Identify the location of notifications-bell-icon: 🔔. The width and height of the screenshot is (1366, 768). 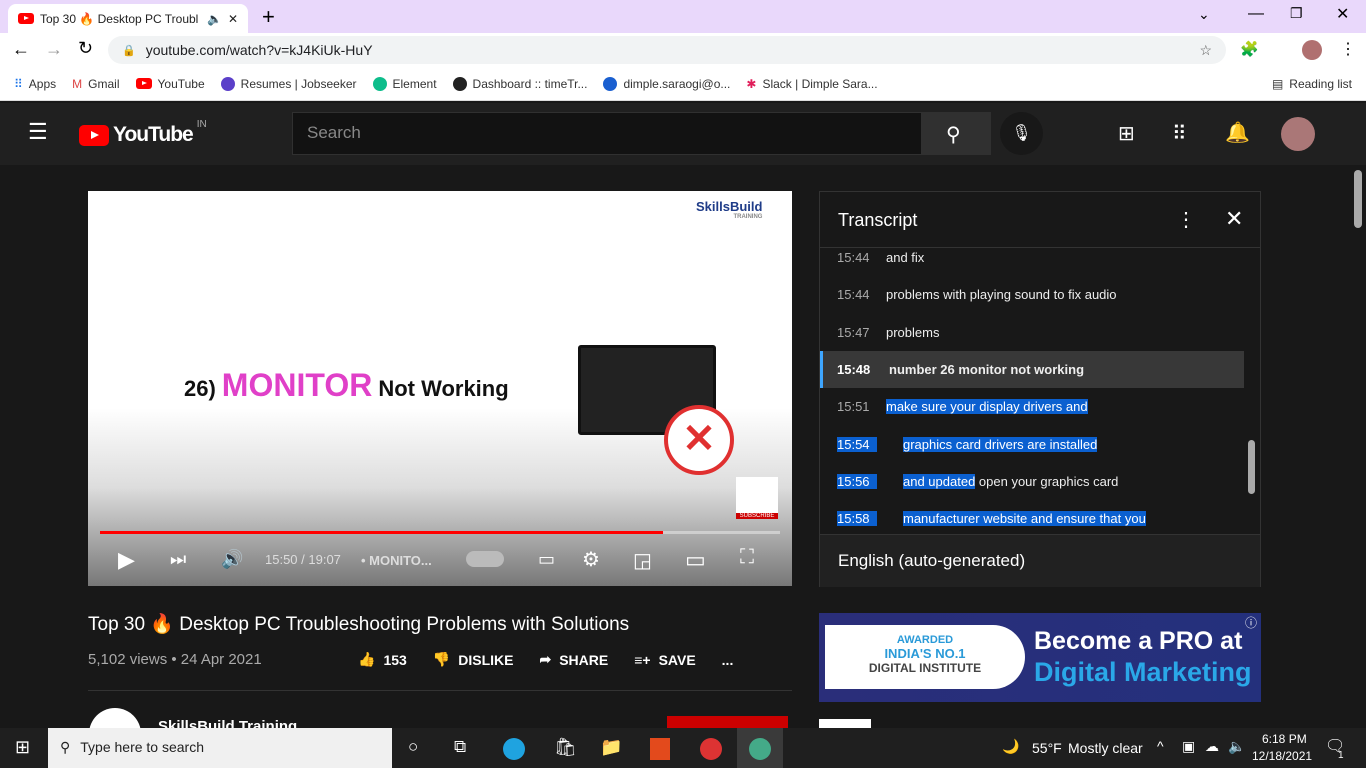
(1237, 132).